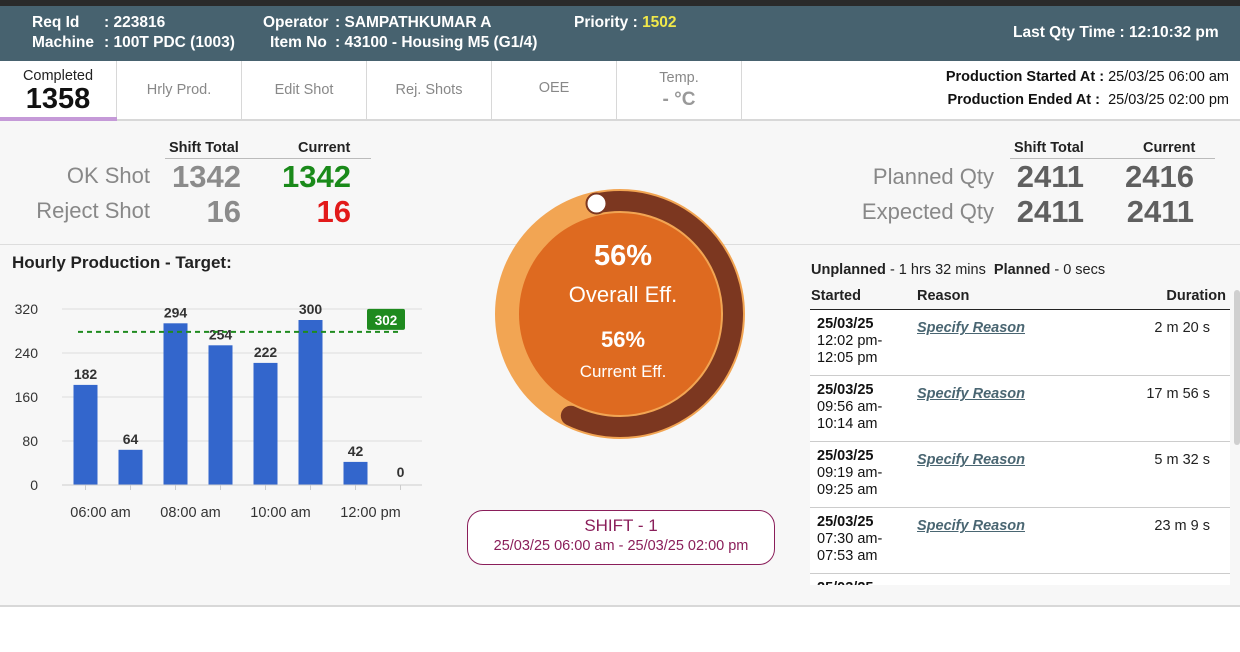 The height and width of the screenshot is (652, 1240). I want to click on shift-title: SHIFT - 1, so click(621, 525).